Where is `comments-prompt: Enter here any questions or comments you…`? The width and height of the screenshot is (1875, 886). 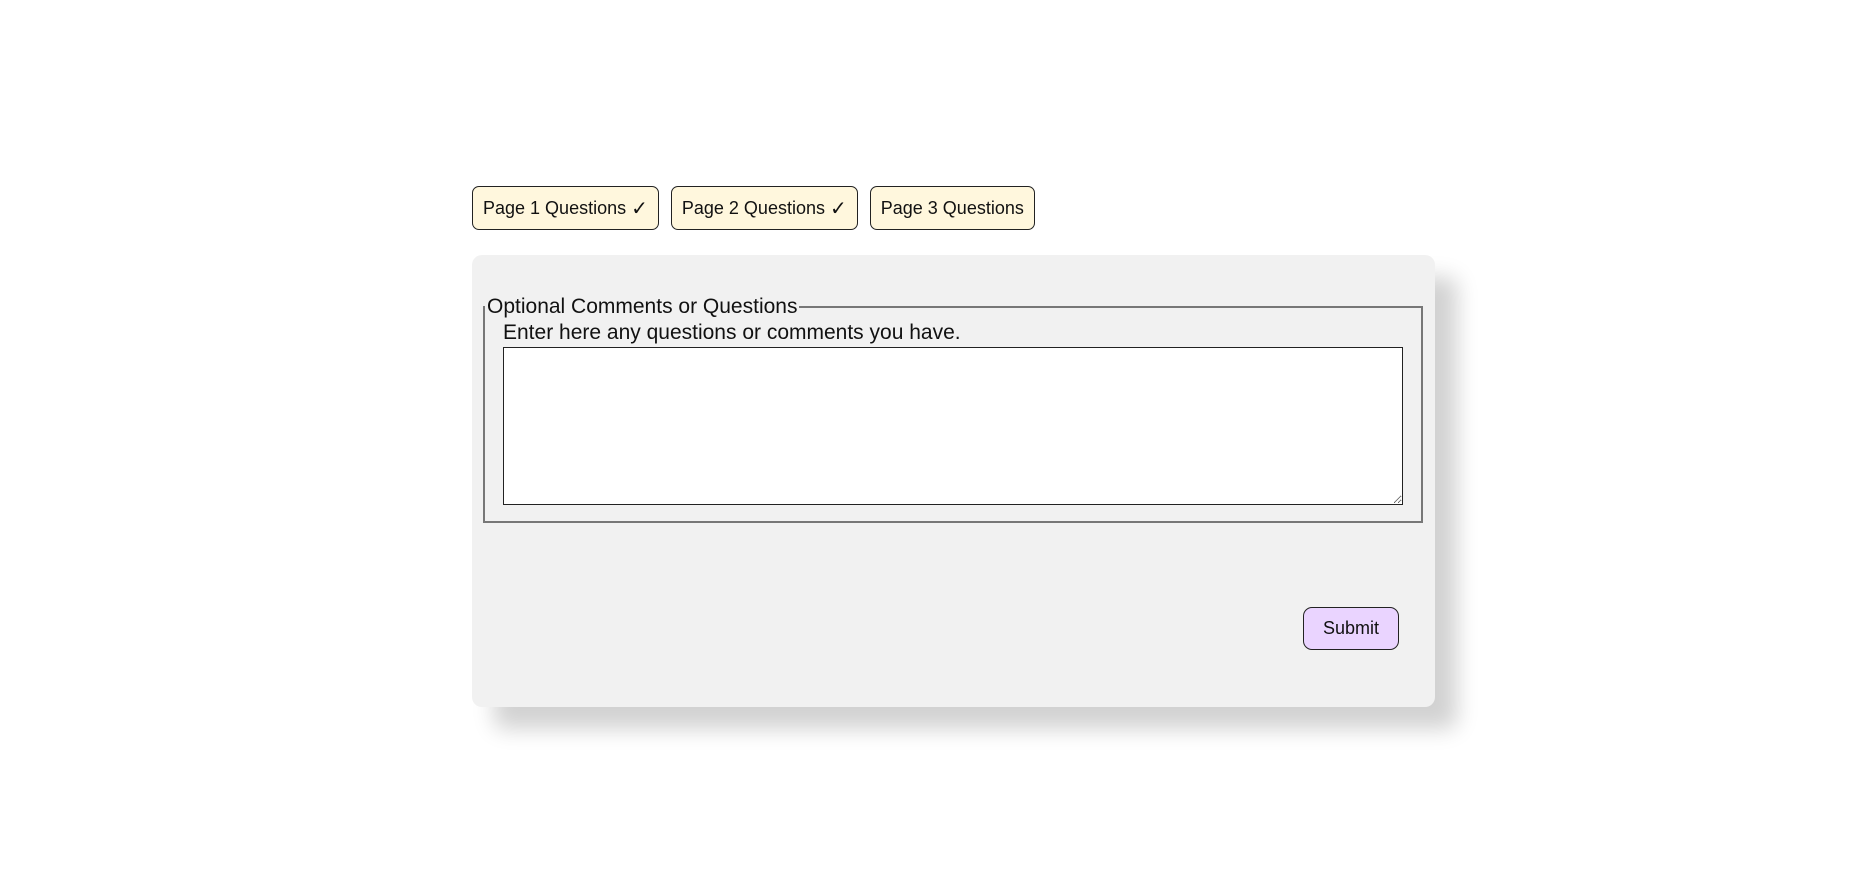
comments-prompt: Enter here any questions or comments you… is located at coordinates (732, 332).